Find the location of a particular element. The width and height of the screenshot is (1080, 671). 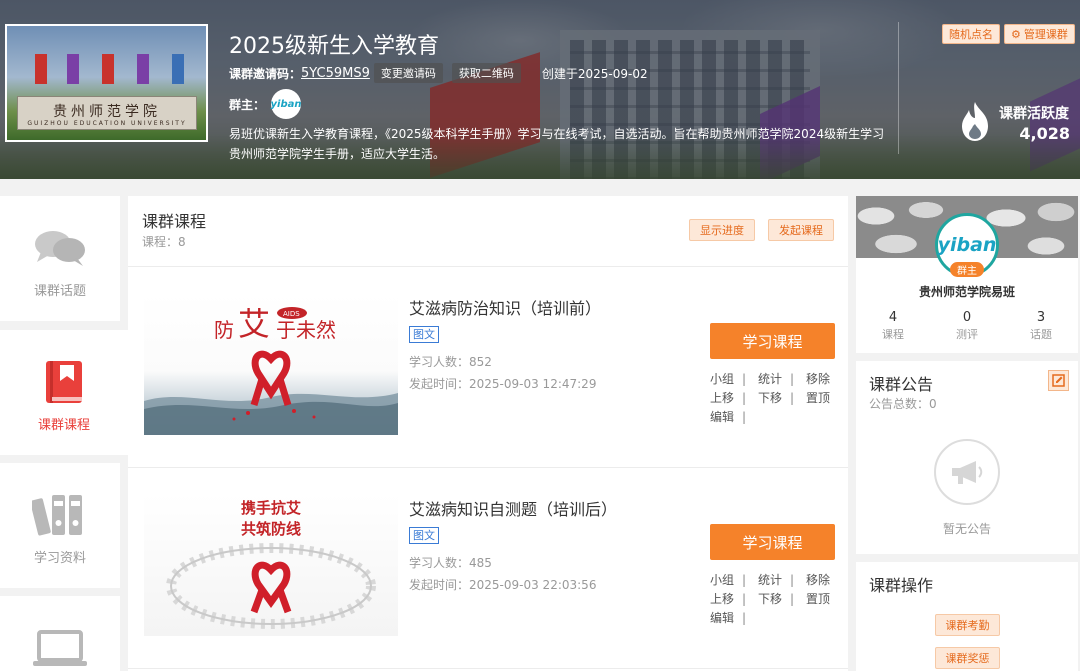

invite-code: 5YC59MS9 is located at coordinates (335, 73).